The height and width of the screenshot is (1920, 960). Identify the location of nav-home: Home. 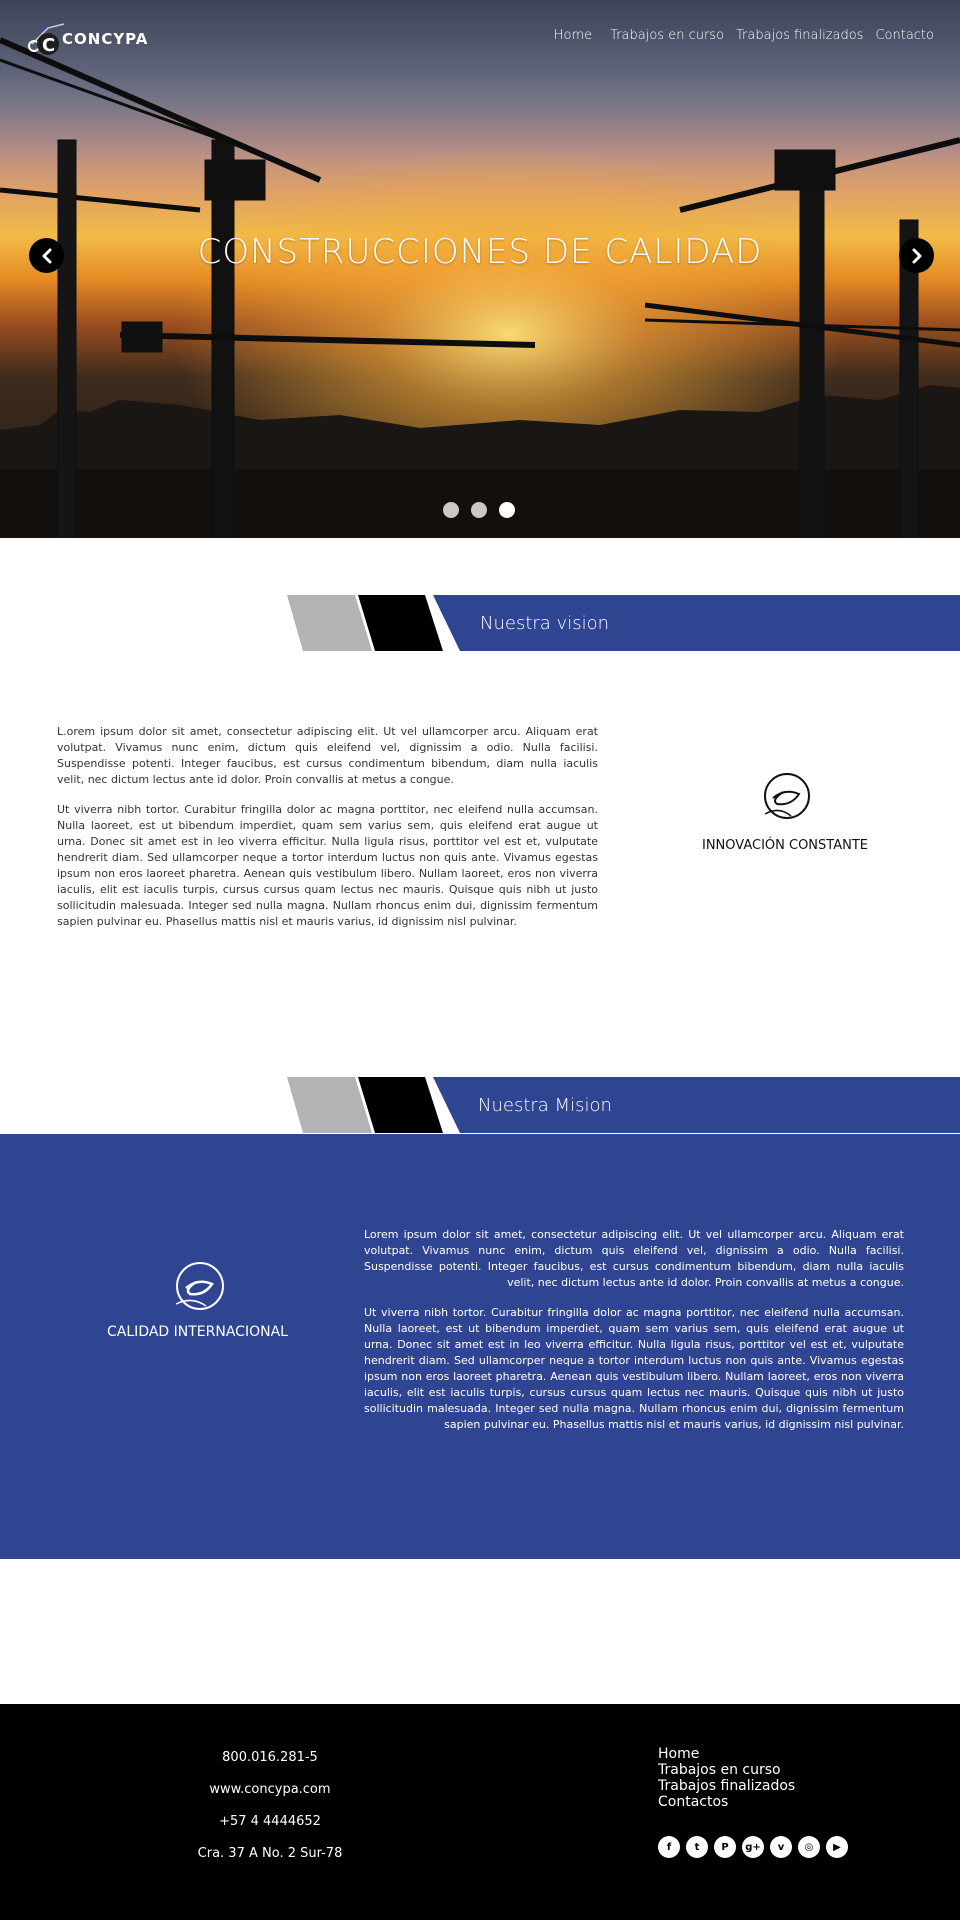
(573, 35).